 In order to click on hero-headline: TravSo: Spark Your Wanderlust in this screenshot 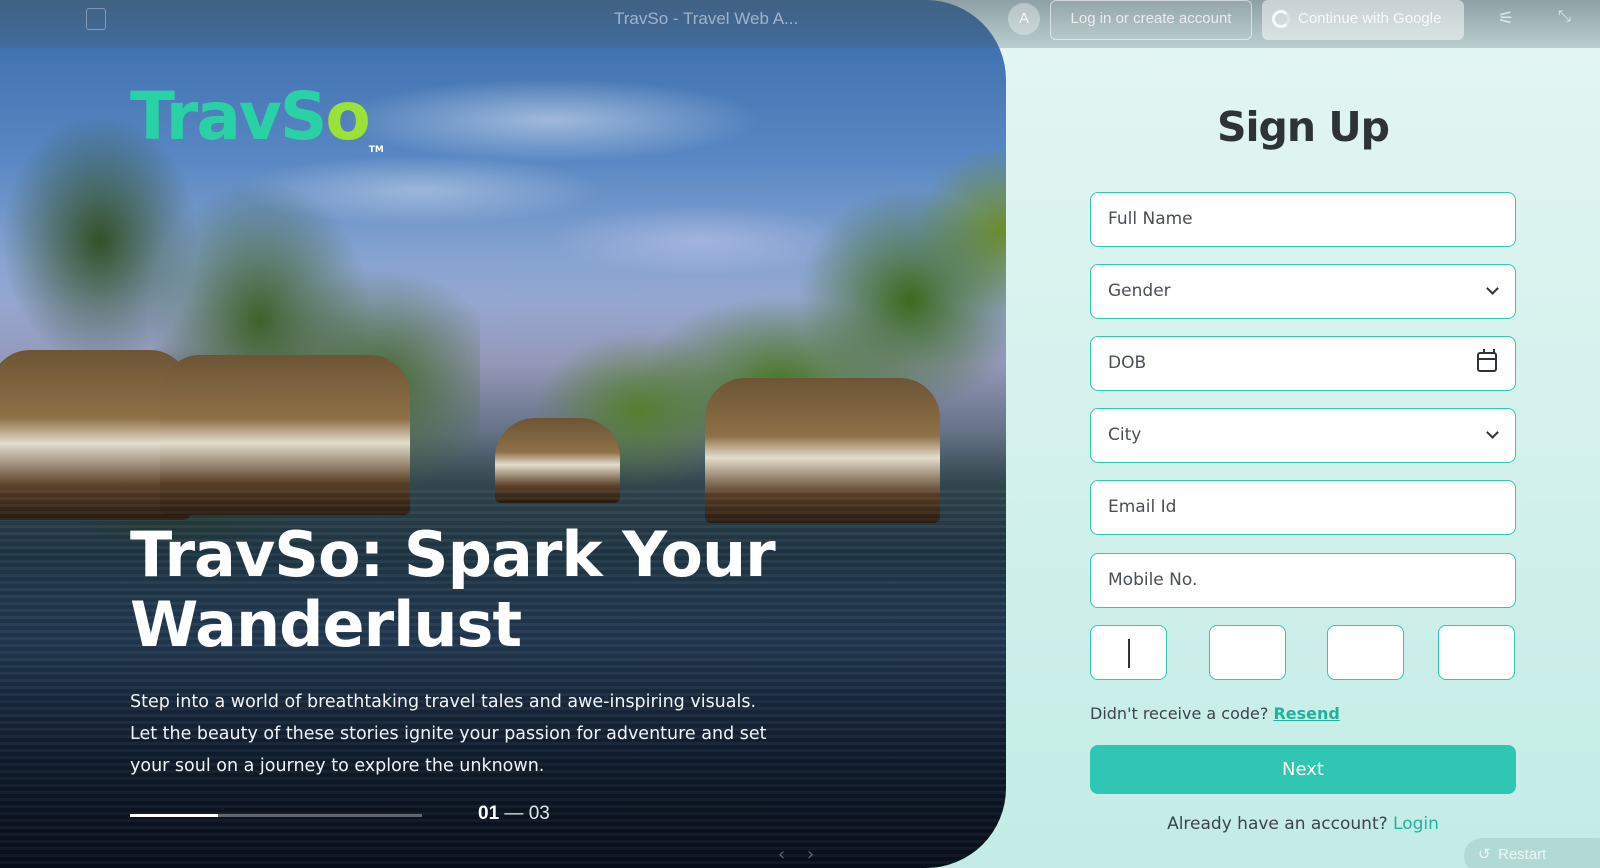, I will do `click(453, 589)`.